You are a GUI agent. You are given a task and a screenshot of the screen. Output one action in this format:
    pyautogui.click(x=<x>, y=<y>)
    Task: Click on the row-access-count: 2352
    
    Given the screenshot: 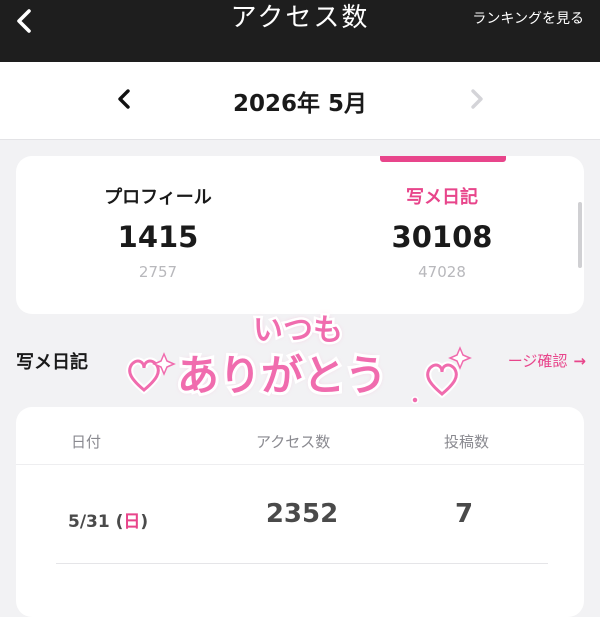 What is the action you would take?
    pyautogui.click(x=302, y=514)
    